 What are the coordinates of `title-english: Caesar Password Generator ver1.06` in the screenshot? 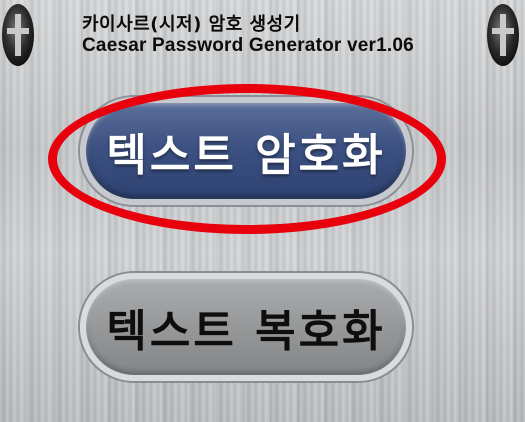 It's located at (248, 45).